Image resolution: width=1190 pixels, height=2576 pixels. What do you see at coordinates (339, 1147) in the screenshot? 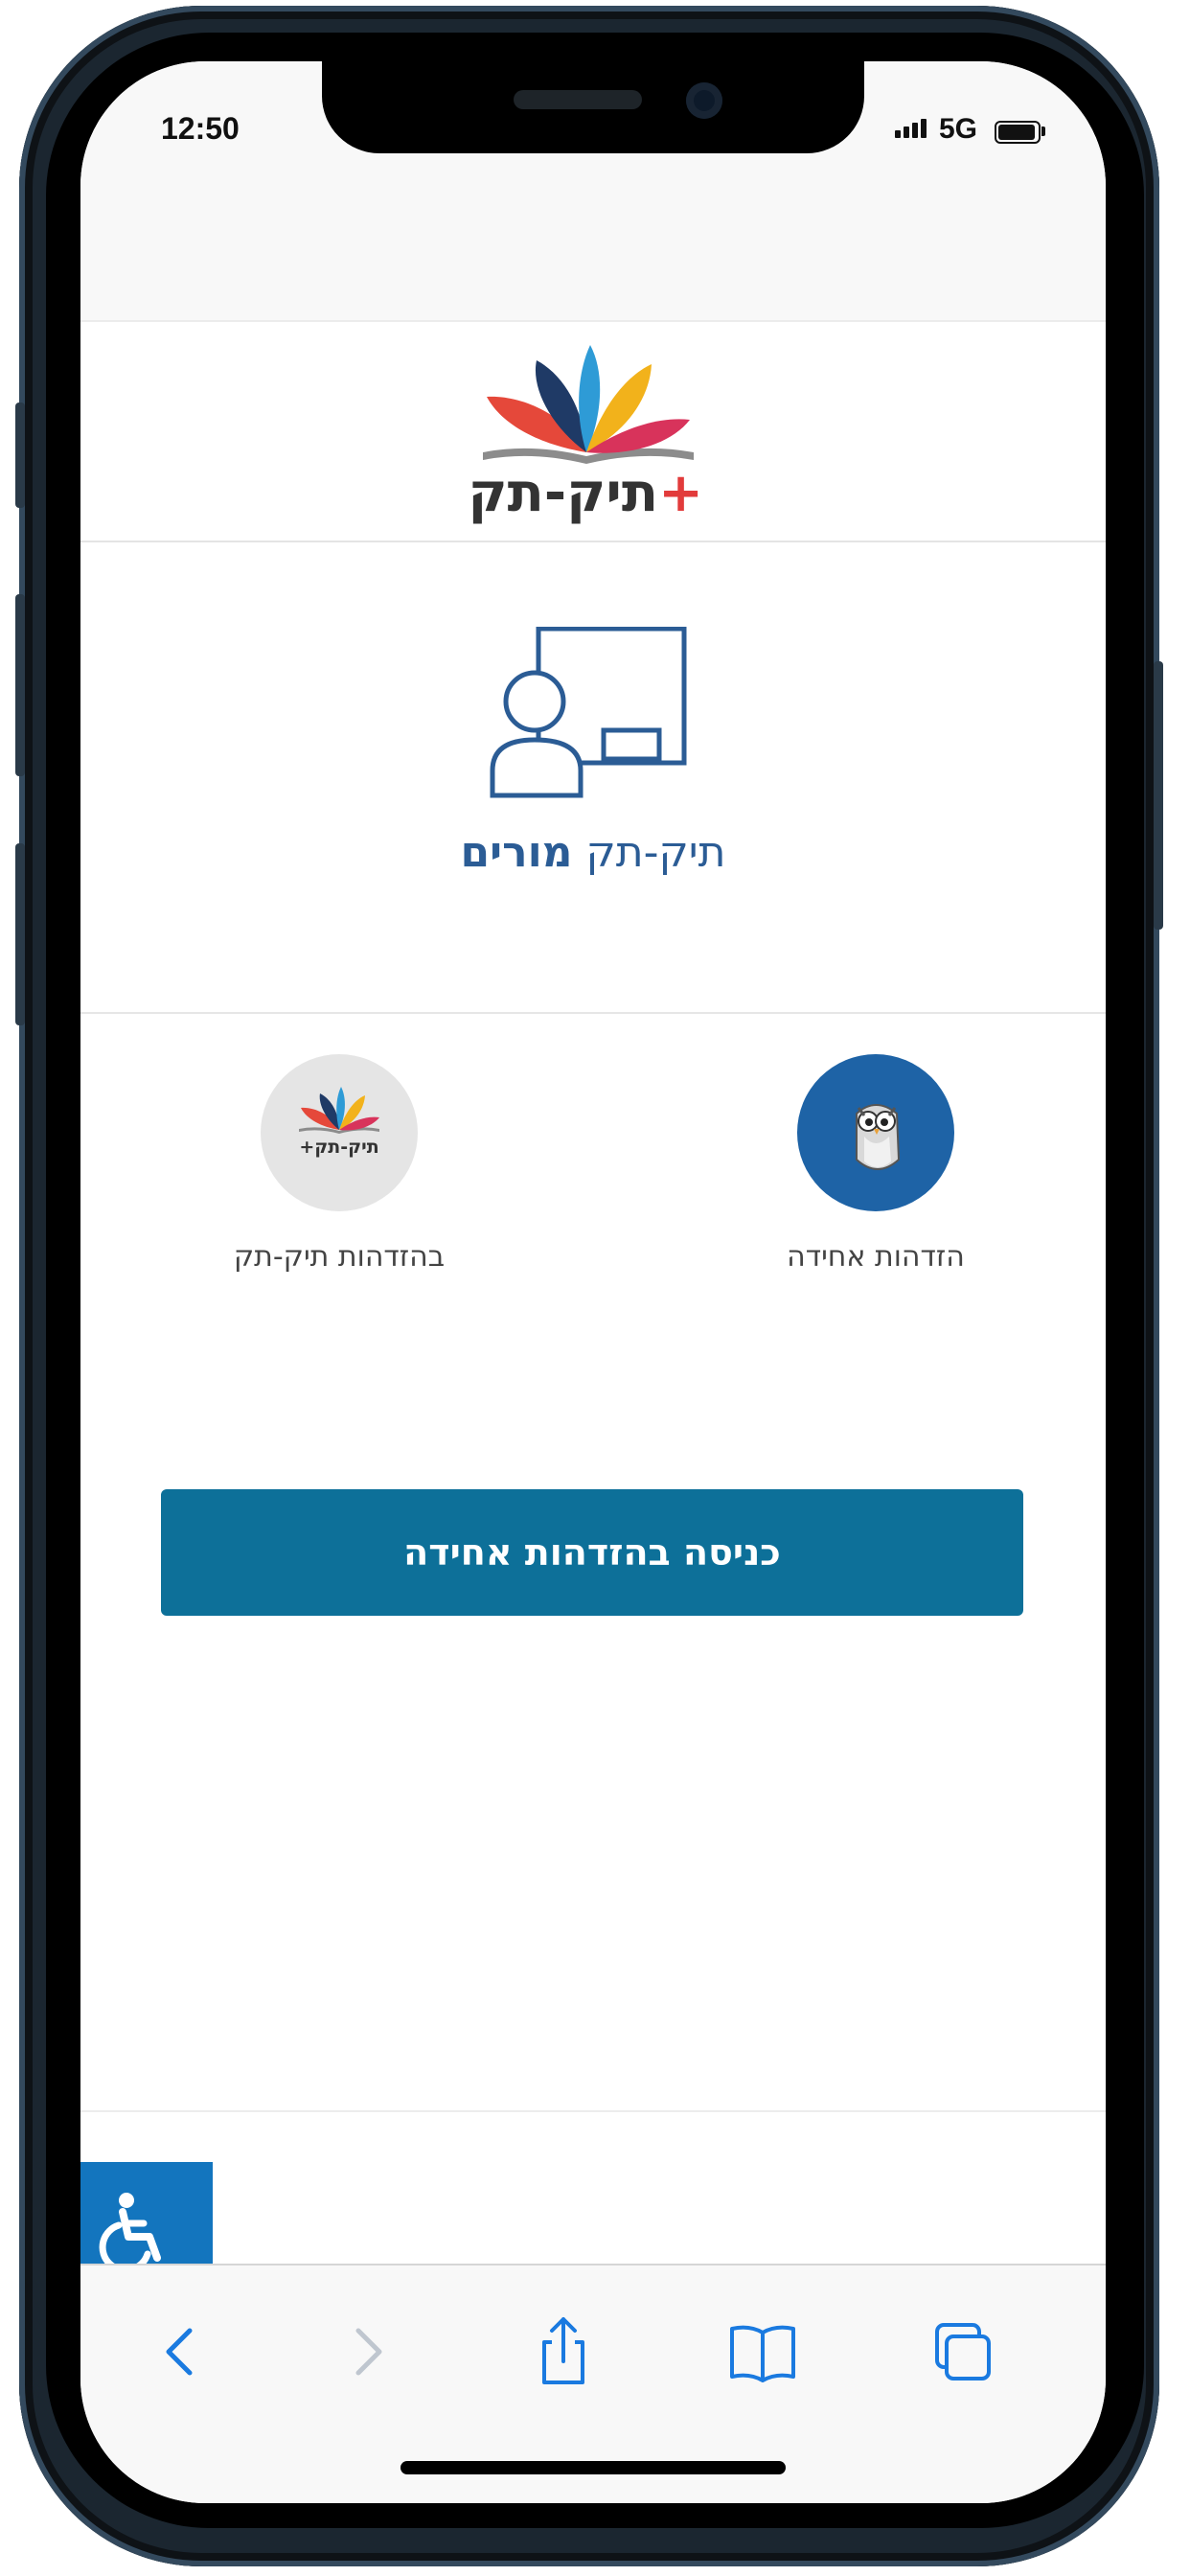
I see `tiktak-mini-wordmark: תיק-תק+` at bounding box center [339, 1147].